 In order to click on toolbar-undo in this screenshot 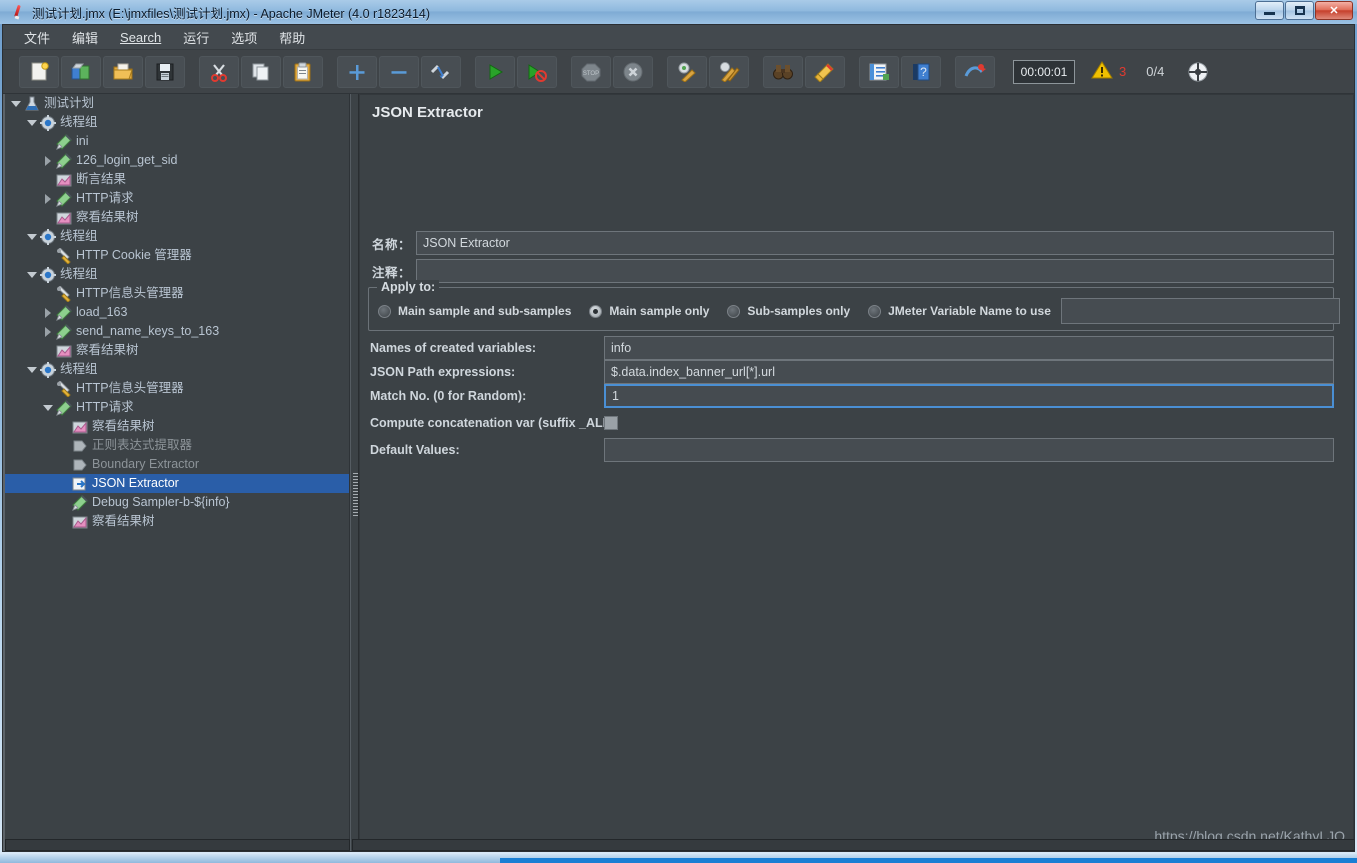, I will do `click(975, 71)`.